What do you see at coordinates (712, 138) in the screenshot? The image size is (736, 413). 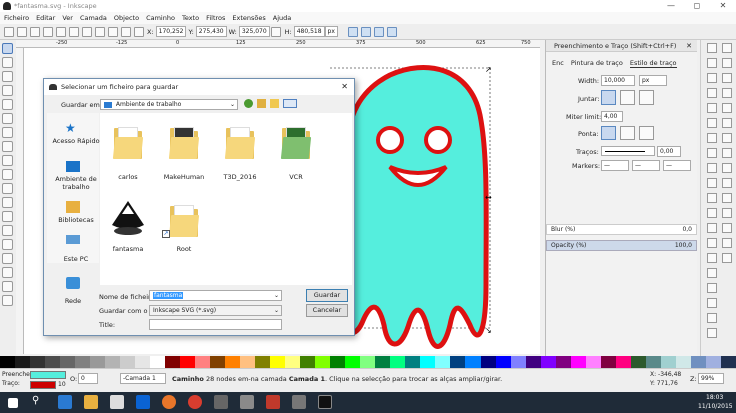 I see `undo-icon` at bounding box center [712, 138].